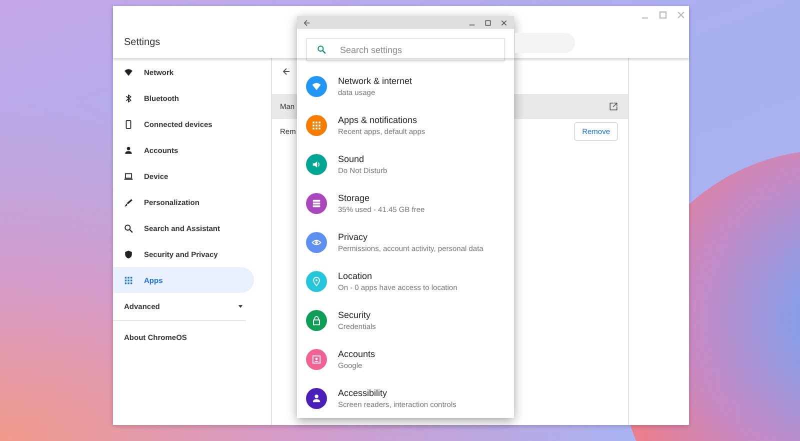 This screenshot has height=441, width=800. Describe the element at coordinates (357, 354) in the screenshot. I see `item-title: Accounts` at that location.